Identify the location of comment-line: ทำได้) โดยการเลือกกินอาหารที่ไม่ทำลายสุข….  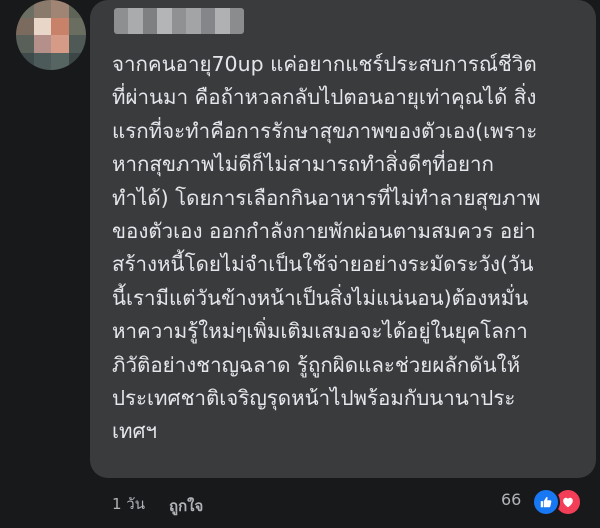
(326, 197).